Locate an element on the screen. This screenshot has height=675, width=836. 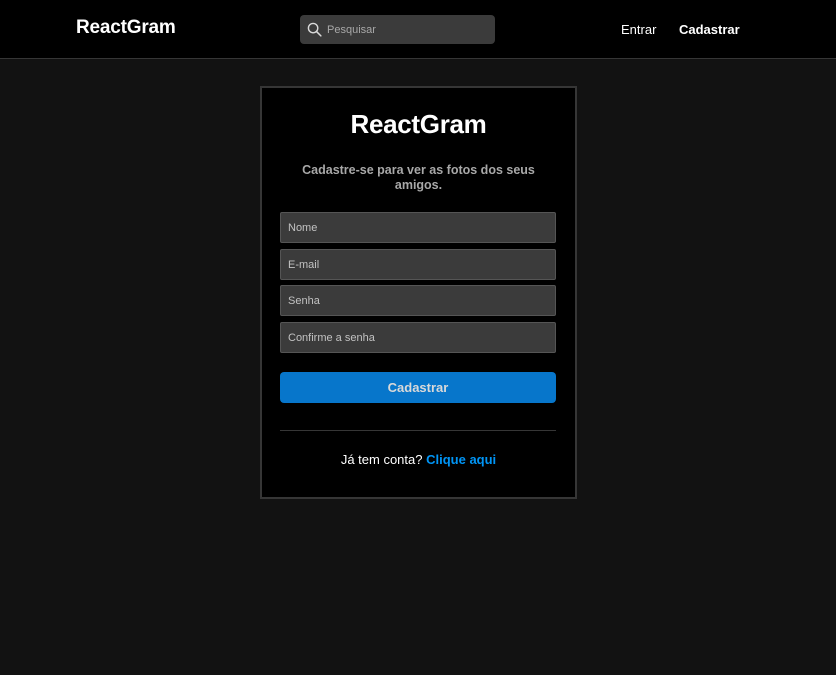
brand-logo-link: ReactGram is located at coordinates (126, 28).